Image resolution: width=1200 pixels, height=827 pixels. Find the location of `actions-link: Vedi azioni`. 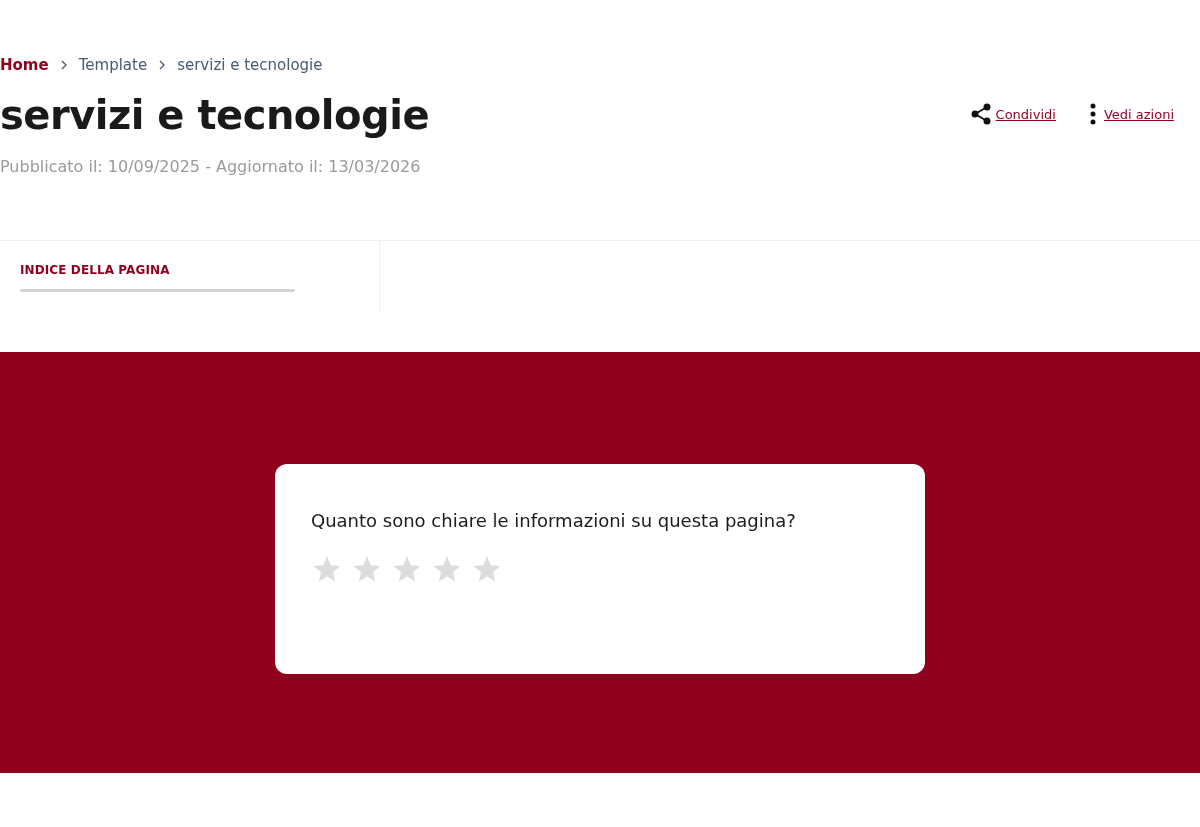

actions-link: Vedi azioni is located at coordinates (1138, 114).